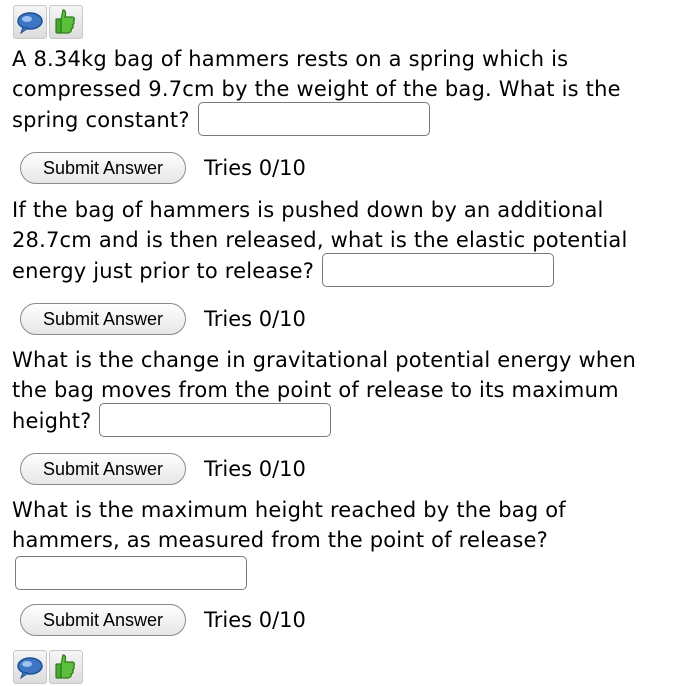  Describe the element at coordinates (255, 620) in the screenshot. I see `tries-counter-4: Tries 0/10` at that location.